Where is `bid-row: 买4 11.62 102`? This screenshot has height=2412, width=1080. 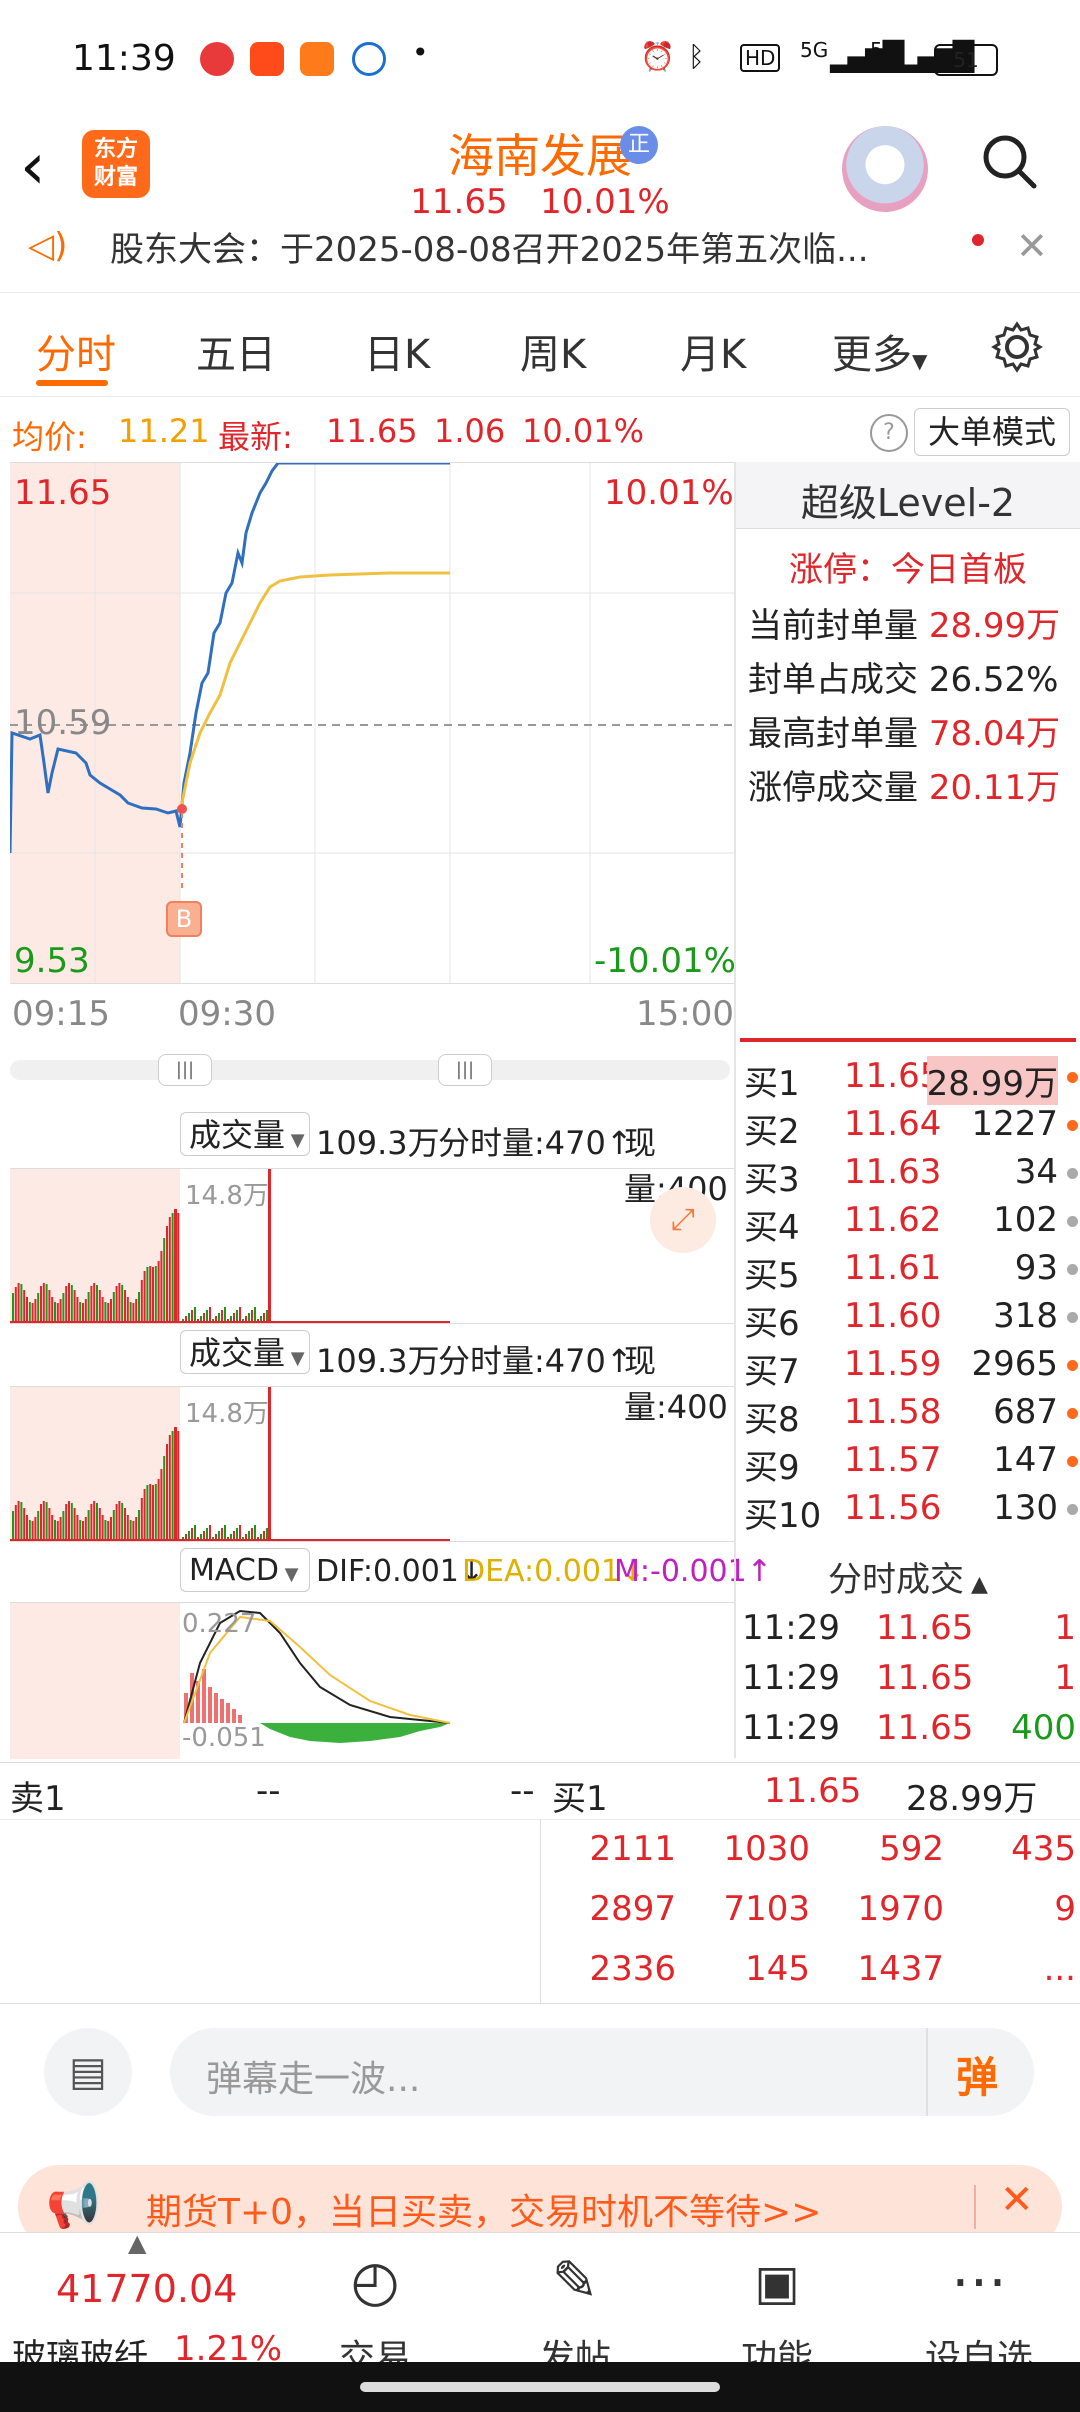
bid-row: 买4 11.62 102 is located at coordinates (912, 1224).